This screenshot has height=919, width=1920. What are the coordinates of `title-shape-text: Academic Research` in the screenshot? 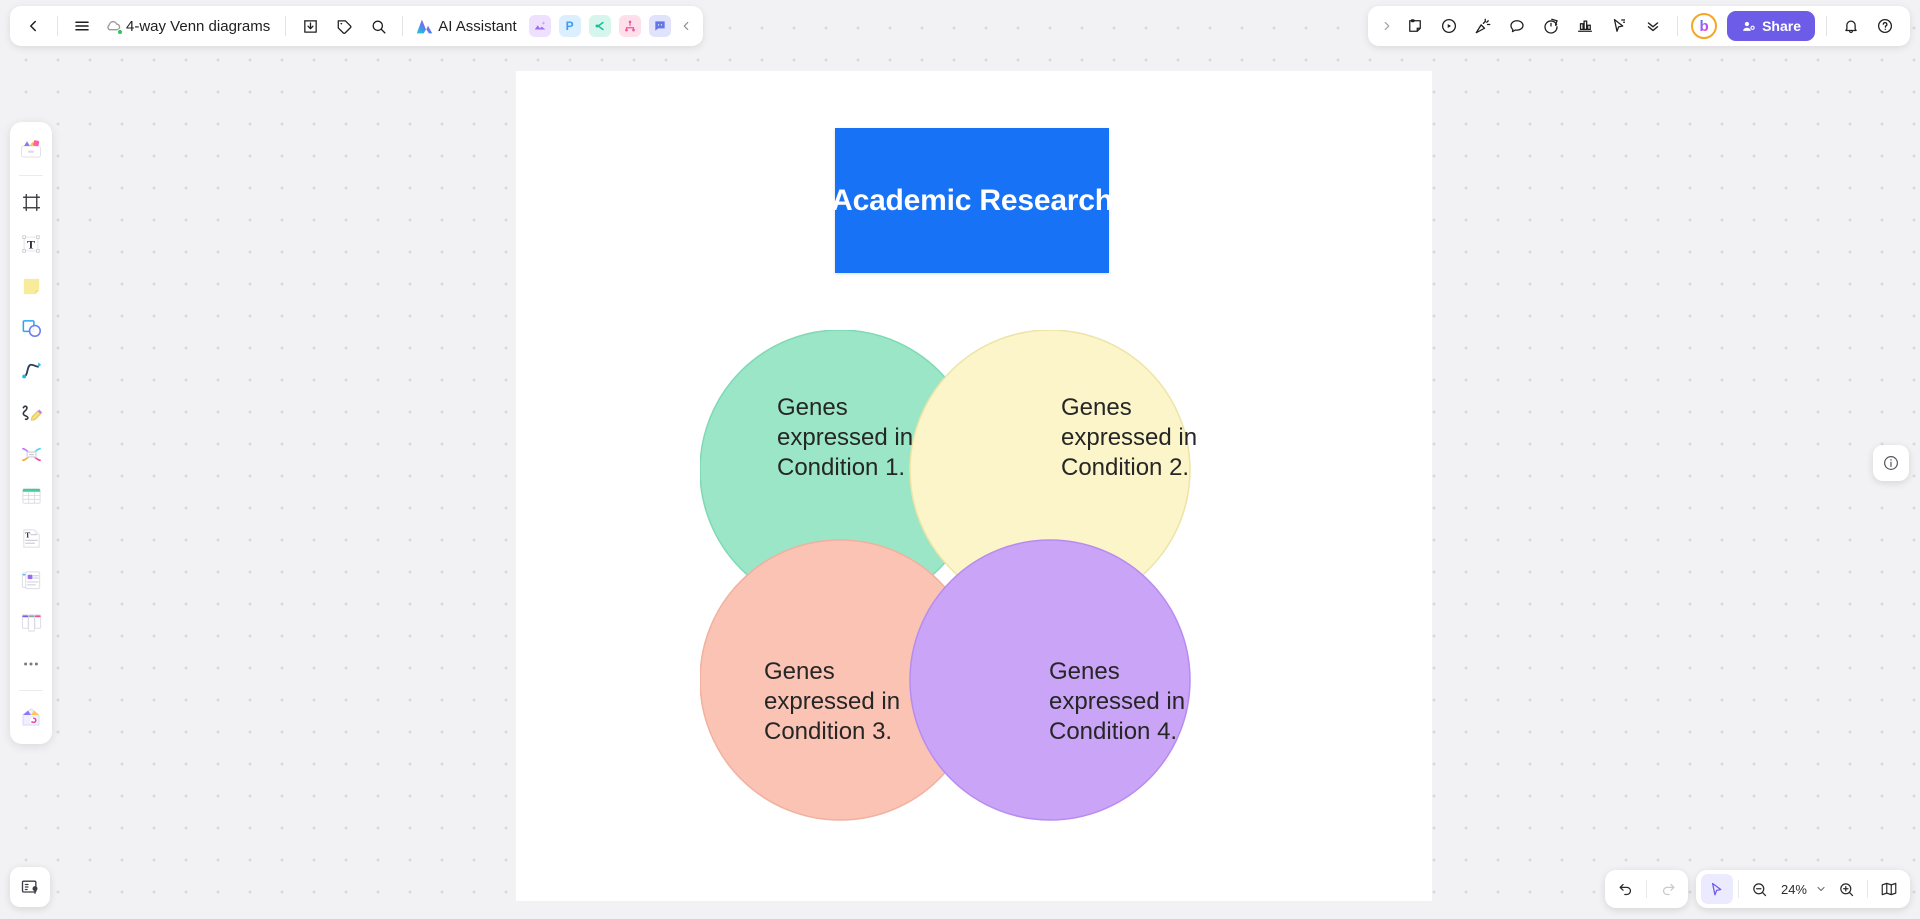 It's located at (972, 200).